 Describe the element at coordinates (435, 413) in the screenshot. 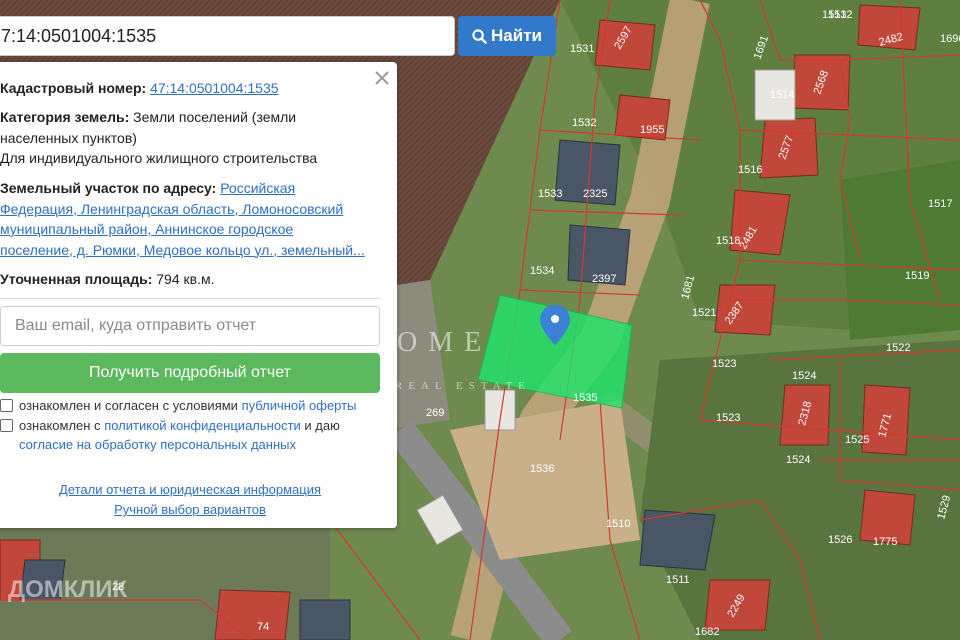

I see `parcel-label: 269` at that location.